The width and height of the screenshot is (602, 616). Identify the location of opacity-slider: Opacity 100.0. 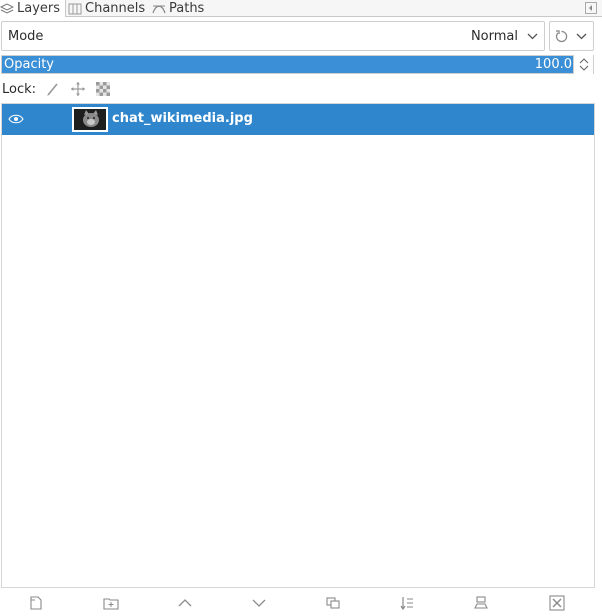
(297, 64).